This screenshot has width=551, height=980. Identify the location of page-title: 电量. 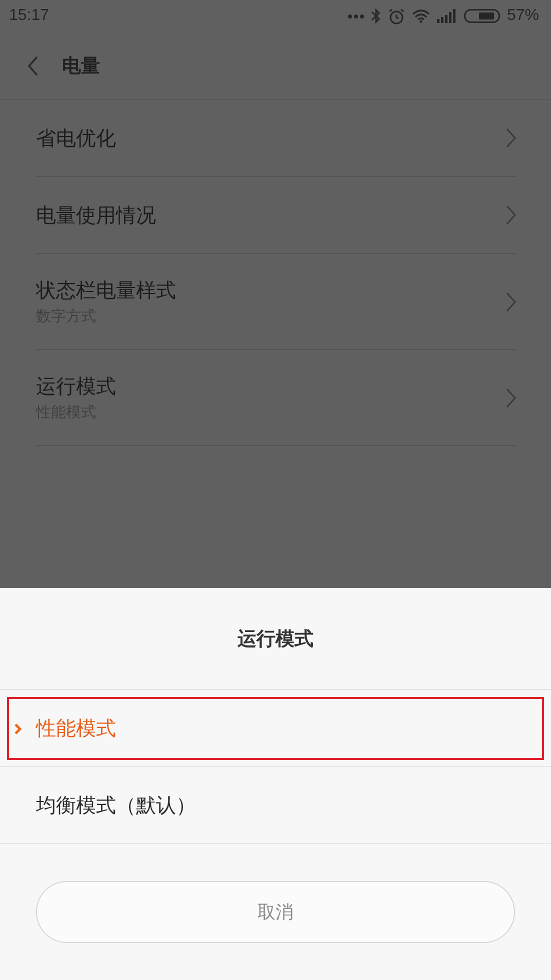
(81, 66).